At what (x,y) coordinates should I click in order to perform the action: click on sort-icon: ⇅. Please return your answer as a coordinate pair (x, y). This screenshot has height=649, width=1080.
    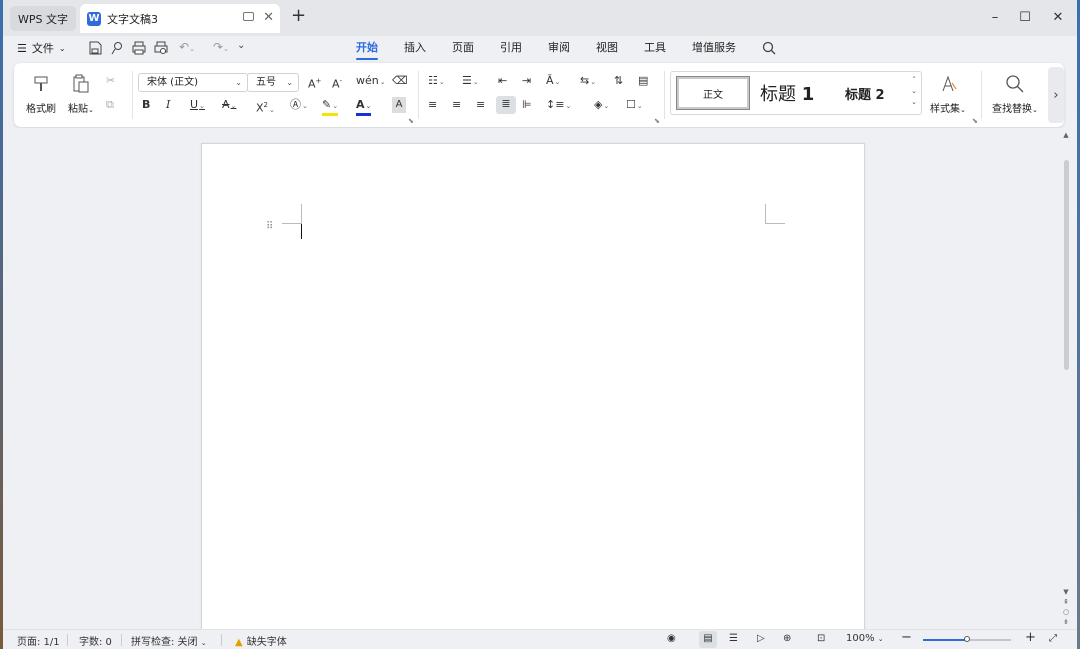
    Looking at the image, I should click on (618, 81).